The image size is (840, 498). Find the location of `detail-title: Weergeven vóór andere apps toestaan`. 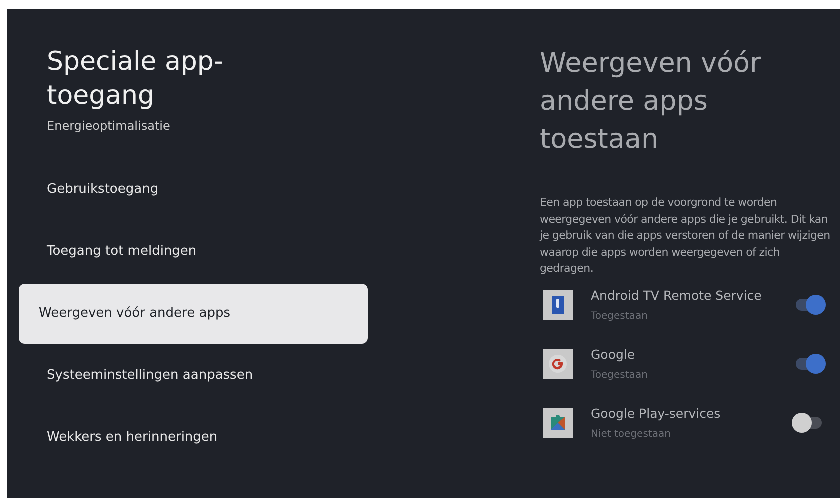

detail-title: Weergeven vóór andere apps toestaan is located at coordinates (651, 102).